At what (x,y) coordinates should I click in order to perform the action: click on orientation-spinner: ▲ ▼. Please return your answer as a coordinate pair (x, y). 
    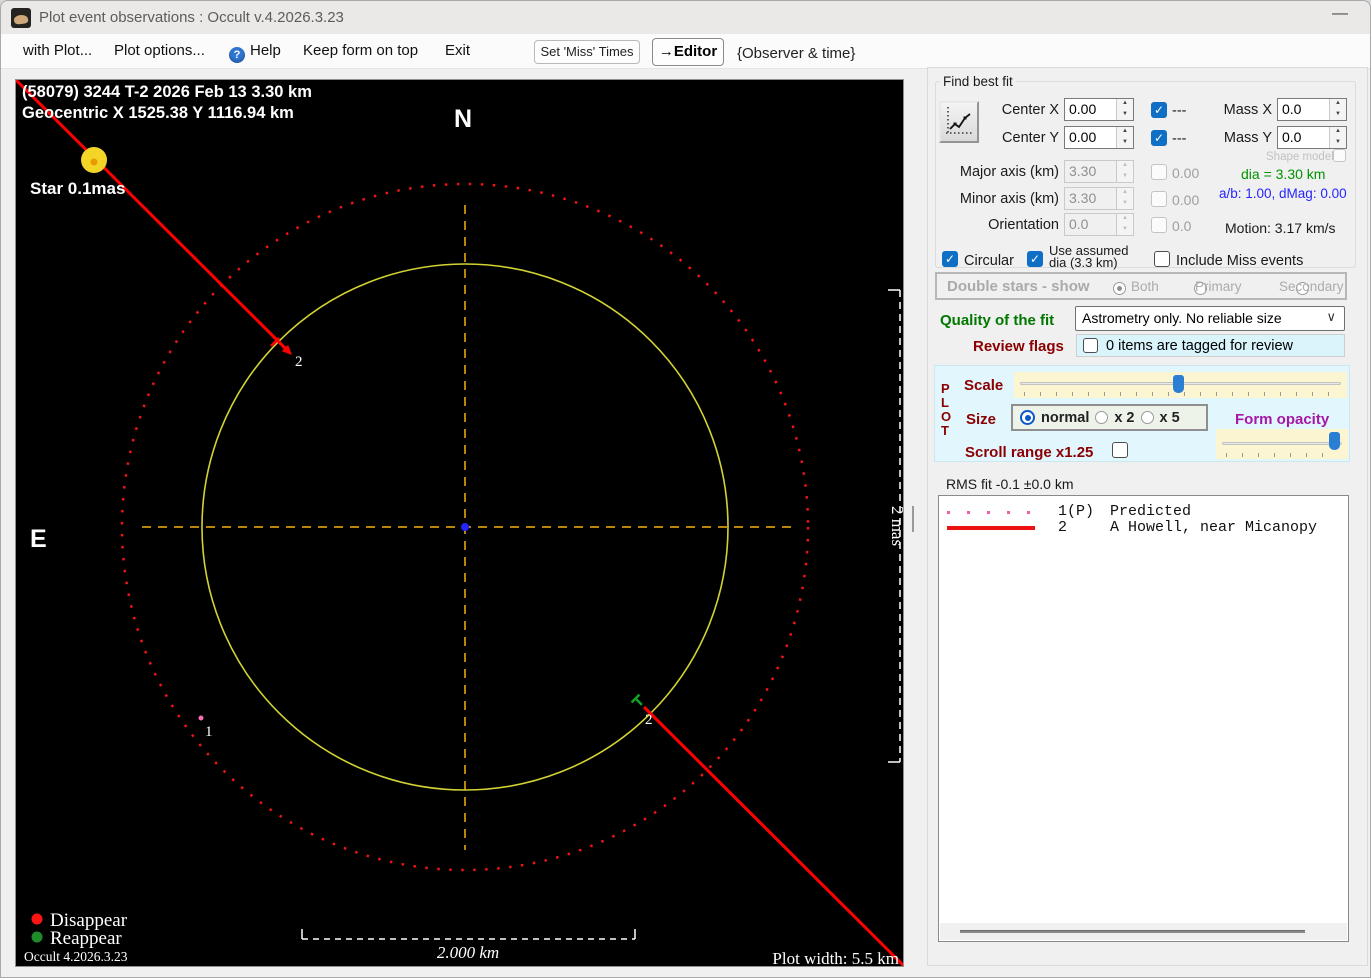
    Looking at the image, I should click on (1124, 224).